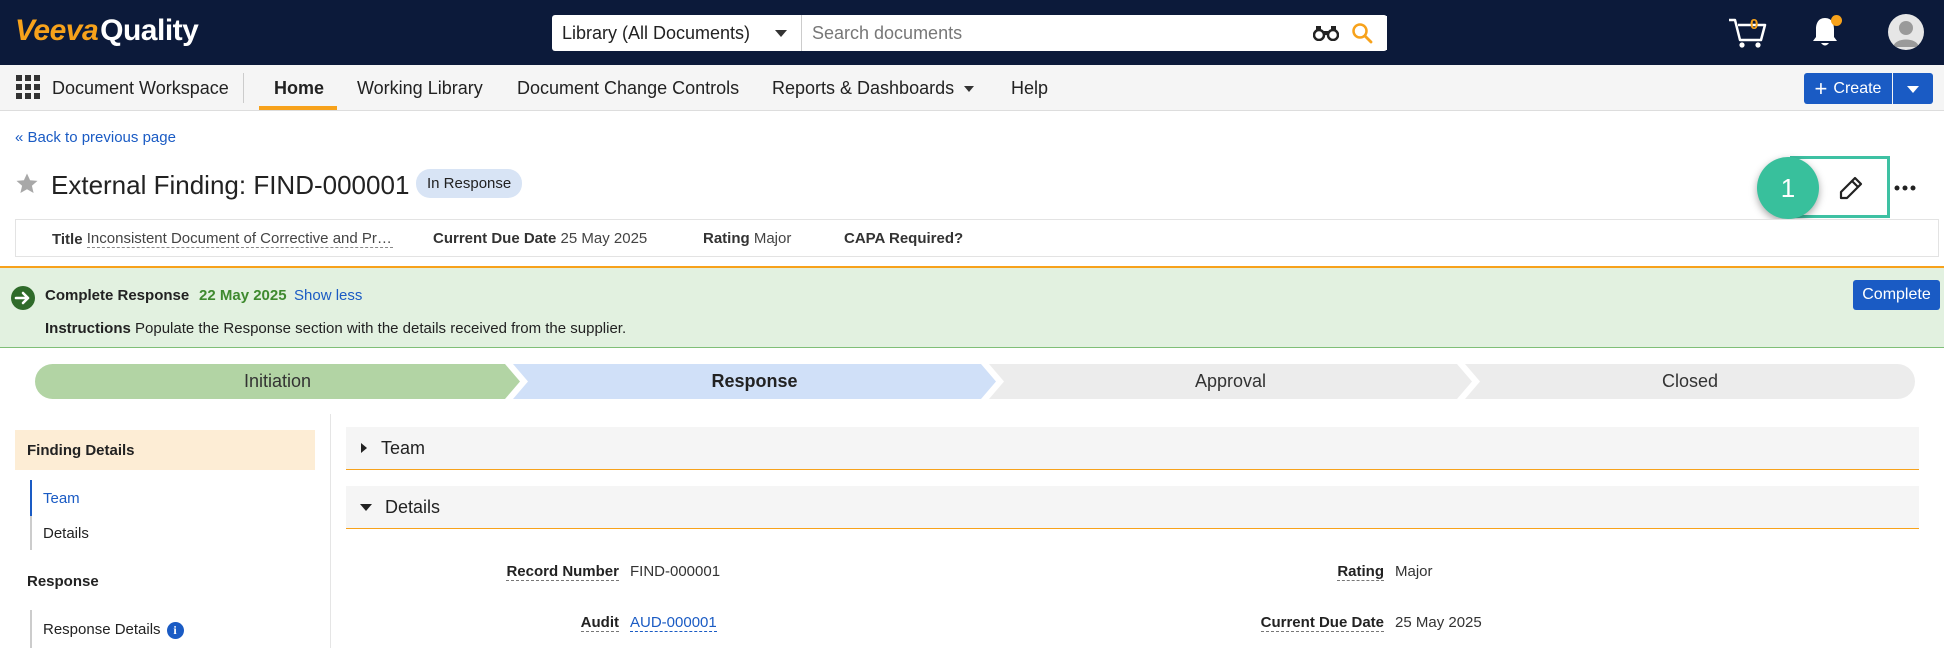 The width and height of the screenshot is (1944, 648). Describe the element at coordinates (1788, 188) in the screenshot. I see `step-marker-badge: 1` at that location.